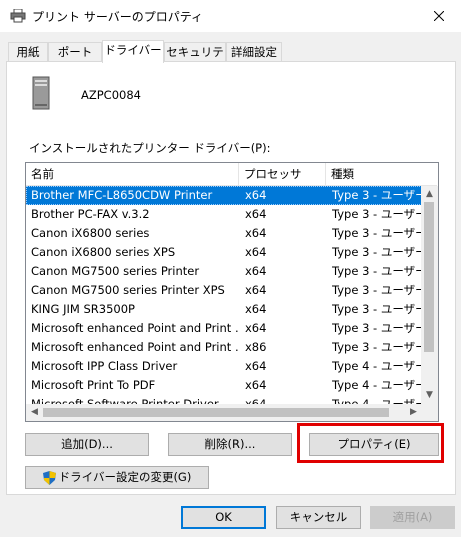  Describe the element at coordinates (34, 412) in the screenshot. I see `scroll-left-icon: ◀` at that location.